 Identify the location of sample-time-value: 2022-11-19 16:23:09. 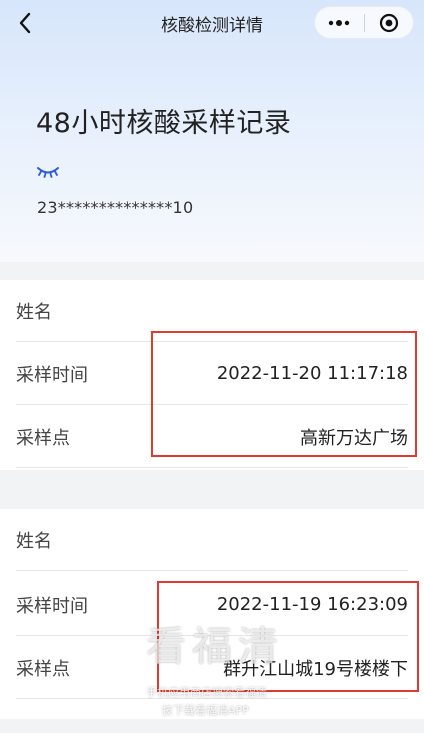
(312, 604).